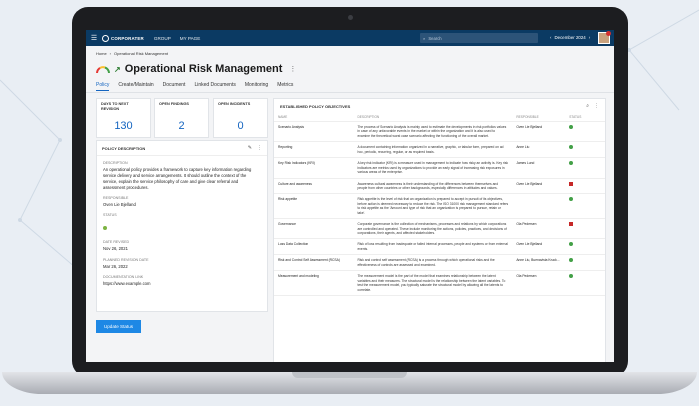 This screenshot has width=699, height=406. What do you see at coordinates (250, 148) in the screenshot?
I see `edit-icon: ✎` at bounding box center [250, 148].